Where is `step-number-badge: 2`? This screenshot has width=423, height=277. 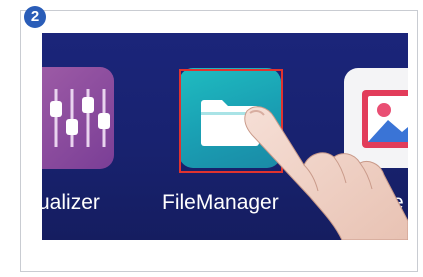
step-number-badge: 2 is located at coordinates (35, 17).